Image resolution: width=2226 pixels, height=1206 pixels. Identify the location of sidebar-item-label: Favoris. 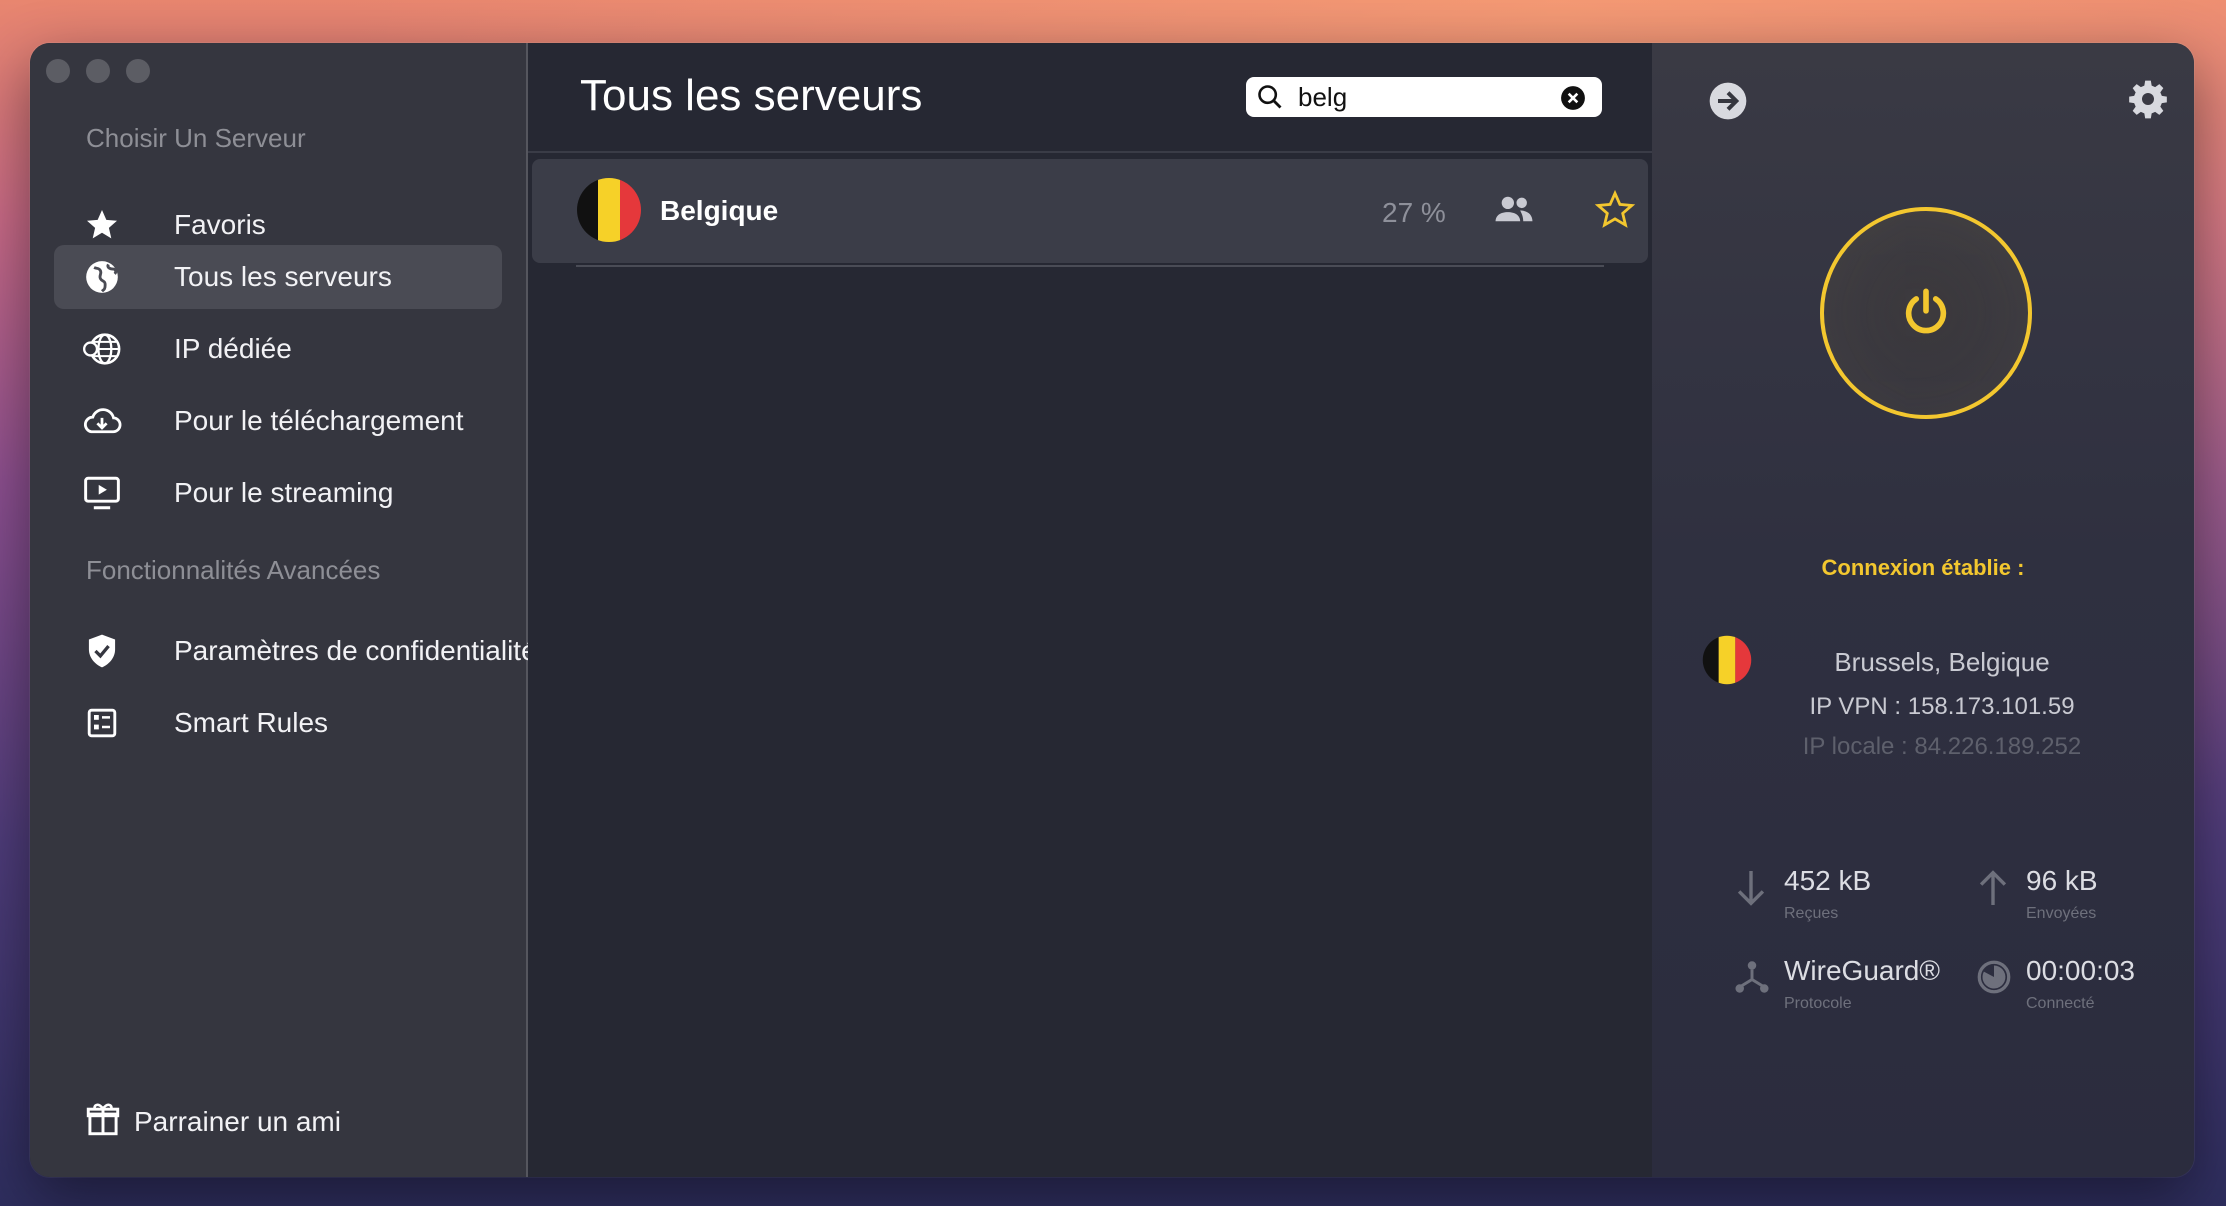
(220, 224).